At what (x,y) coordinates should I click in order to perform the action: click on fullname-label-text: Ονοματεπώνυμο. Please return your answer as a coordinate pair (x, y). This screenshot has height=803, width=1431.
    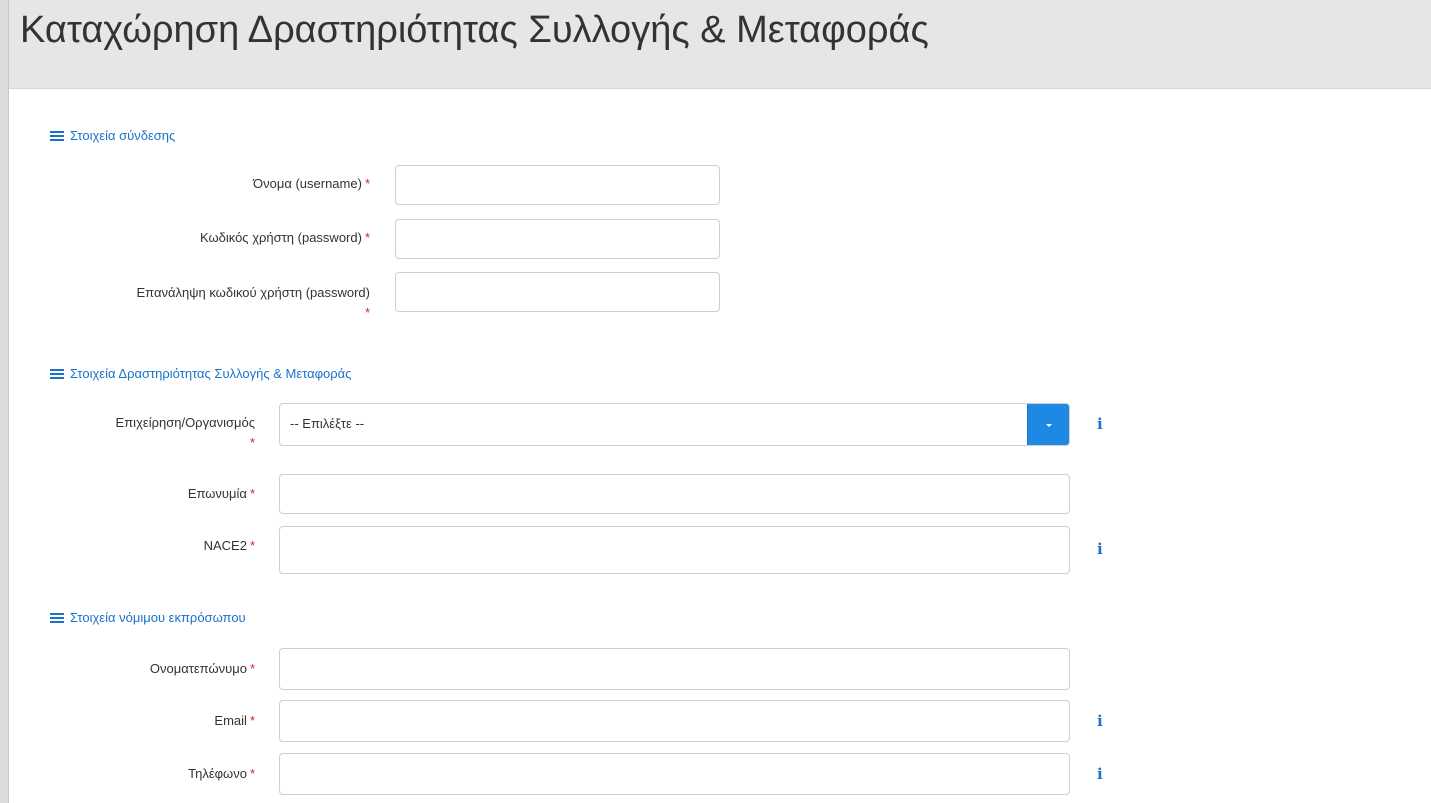
    Looking at the image, I should click on (198, 668).